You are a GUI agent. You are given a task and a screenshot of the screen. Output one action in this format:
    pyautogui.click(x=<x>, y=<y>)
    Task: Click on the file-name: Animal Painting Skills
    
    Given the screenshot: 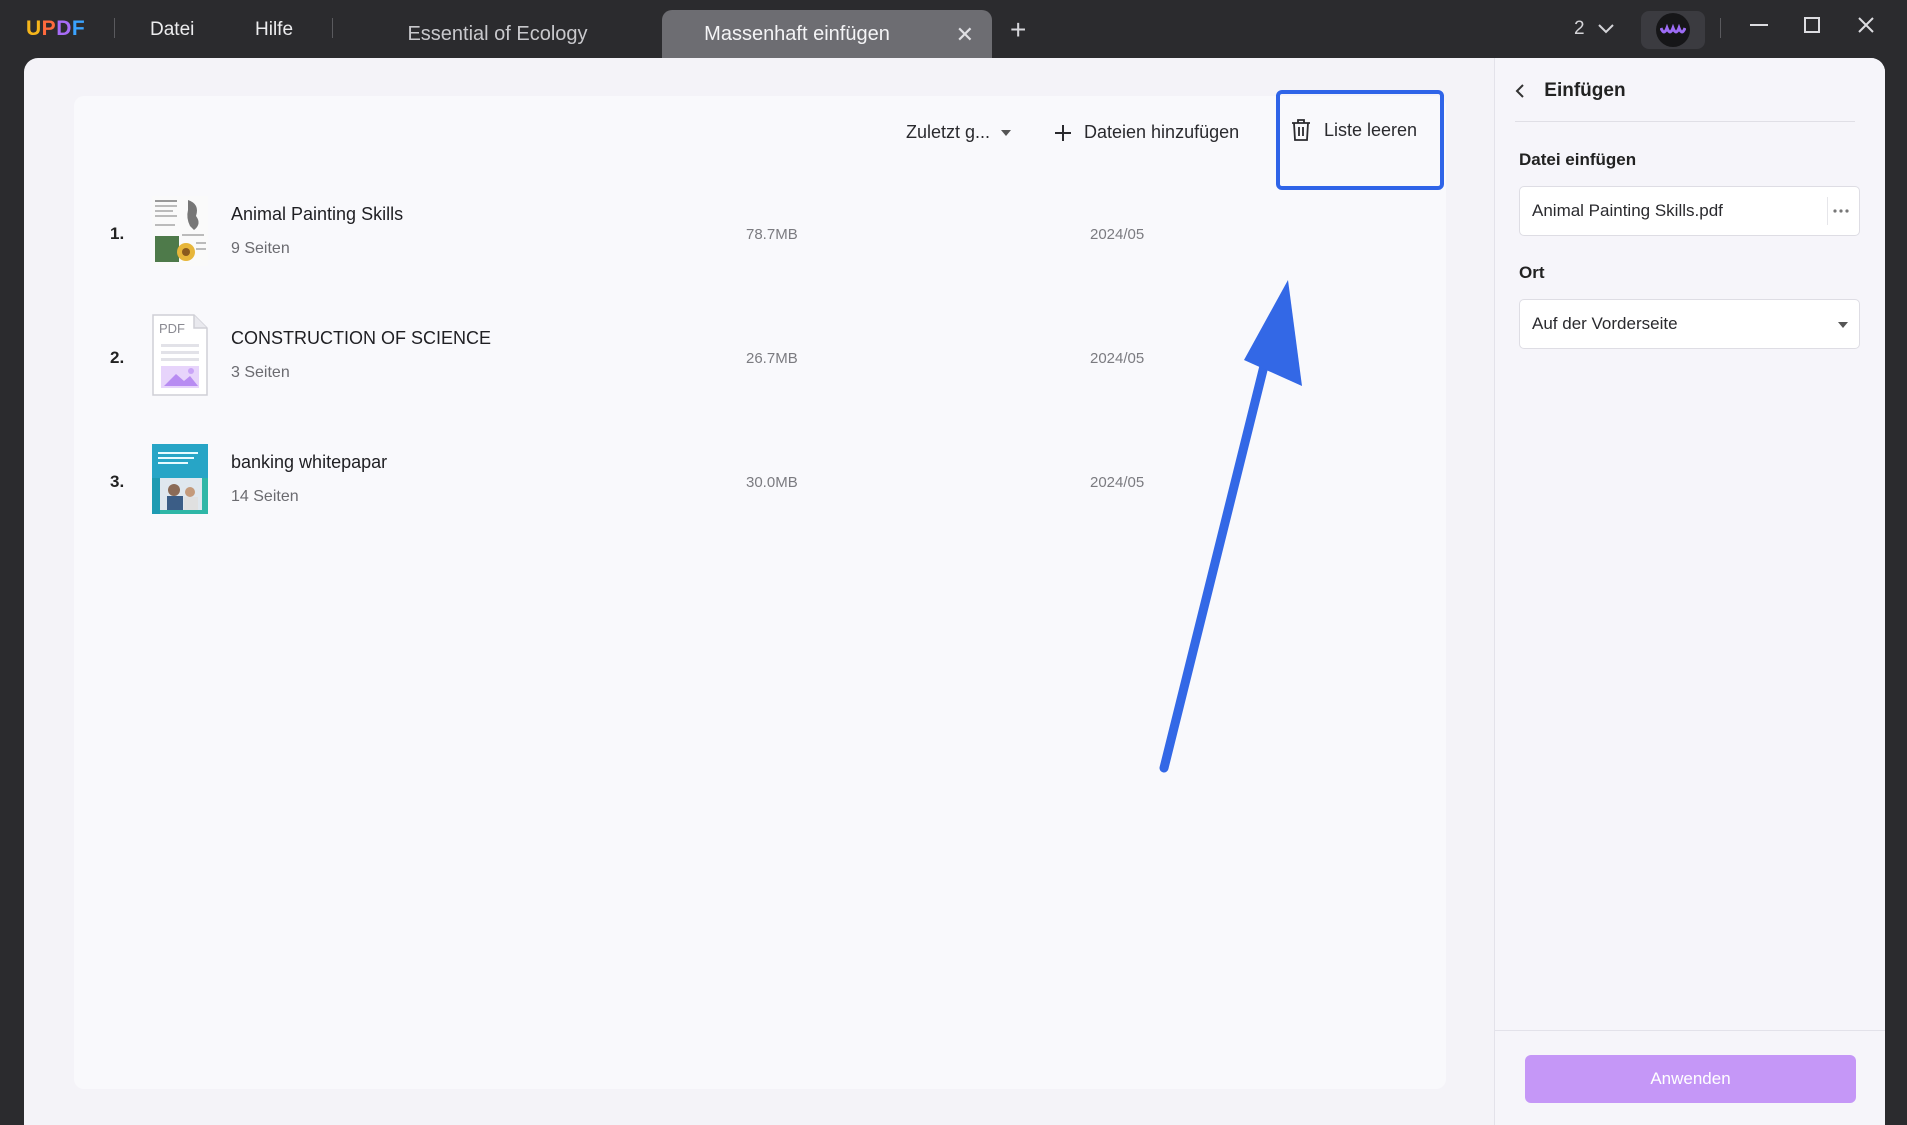 What is the action you would take?
    pyautogui.click(x=317, y=214)
    